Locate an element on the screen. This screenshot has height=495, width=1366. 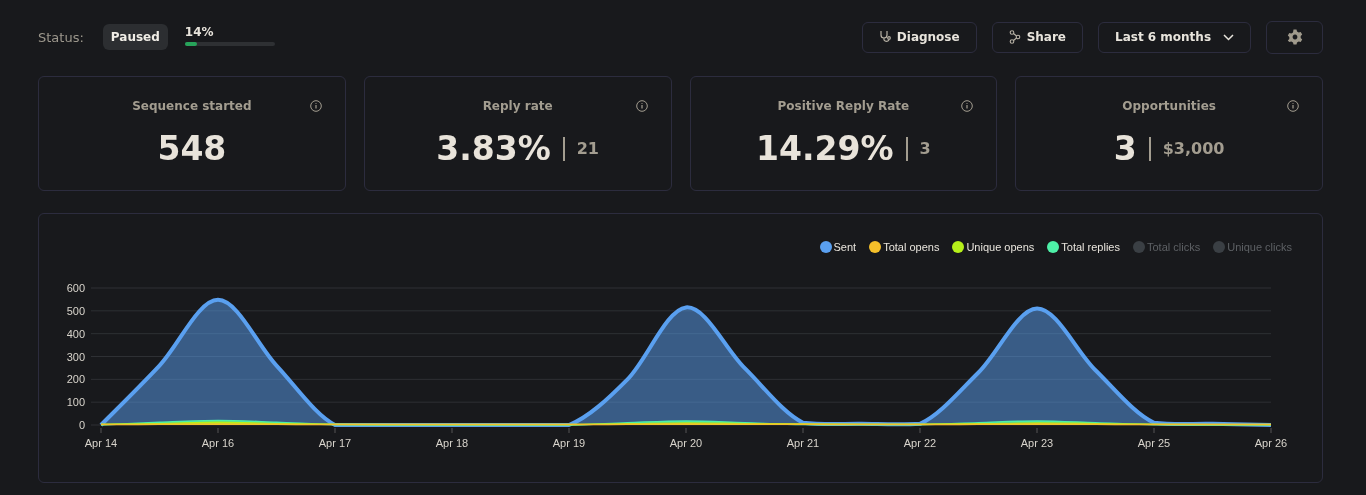
settings-icon is located at coordinates (1294, 37).